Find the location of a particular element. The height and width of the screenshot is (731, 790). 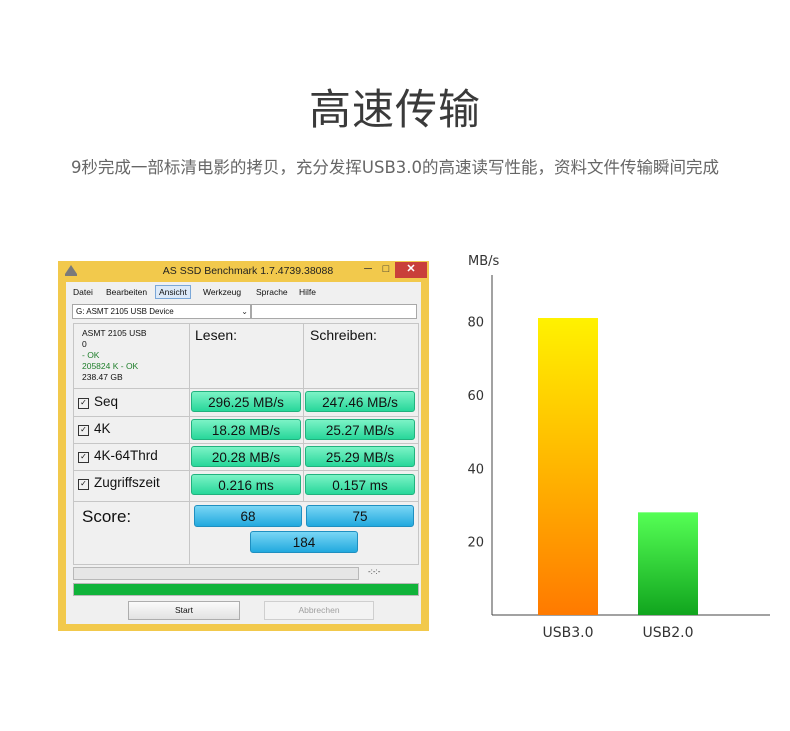

column-header-write: Schreiben: is located at coordinates (343, 335).